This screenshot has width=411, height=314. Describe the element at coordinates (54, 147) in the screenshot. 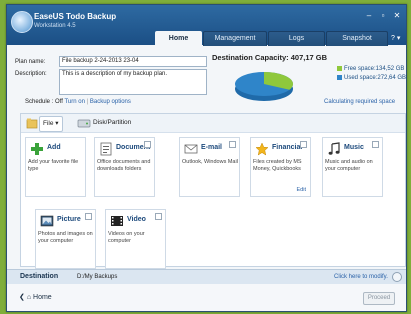

I see `card-title: Add` at that location.